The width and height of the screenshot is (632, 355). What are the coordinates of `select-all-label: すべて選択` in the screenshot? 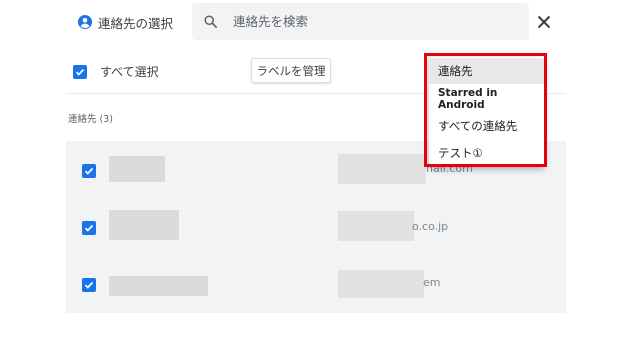 It's located at (129, 72).